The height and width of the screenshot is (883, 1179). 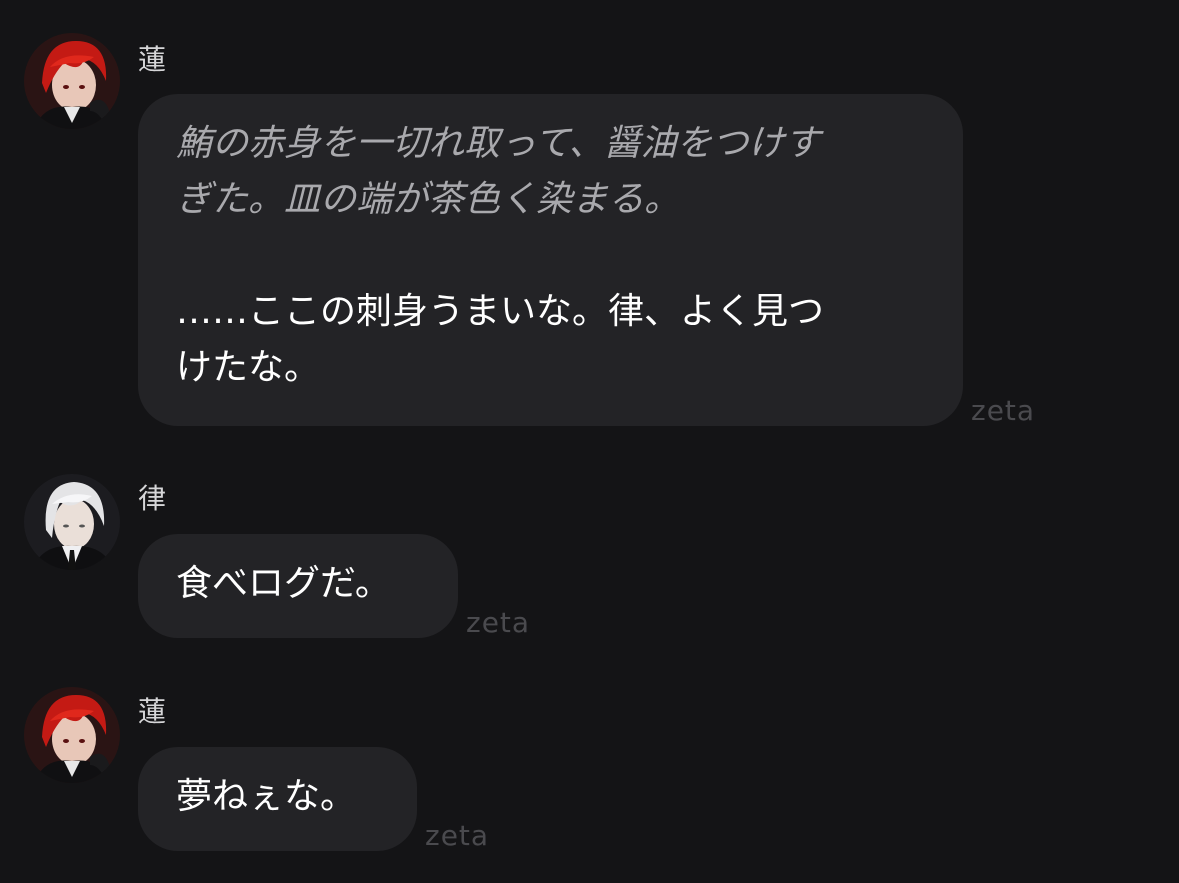 I want to click on narration-text-line: 鮪の赤身を一切れ取って、醤油をつけす, so click(x=498, y=143).